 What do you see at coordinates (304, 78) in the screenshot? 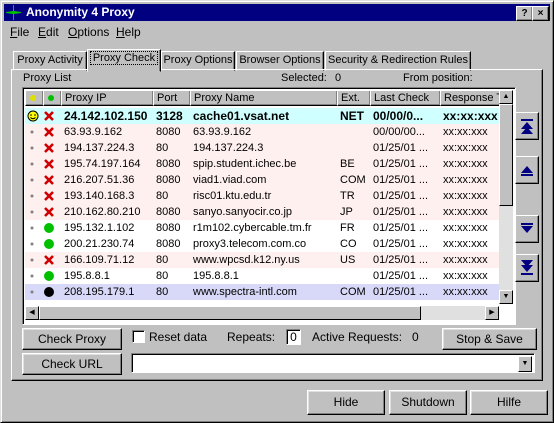
I see `selected-label: Selected:` at bounding box center [304, 78].